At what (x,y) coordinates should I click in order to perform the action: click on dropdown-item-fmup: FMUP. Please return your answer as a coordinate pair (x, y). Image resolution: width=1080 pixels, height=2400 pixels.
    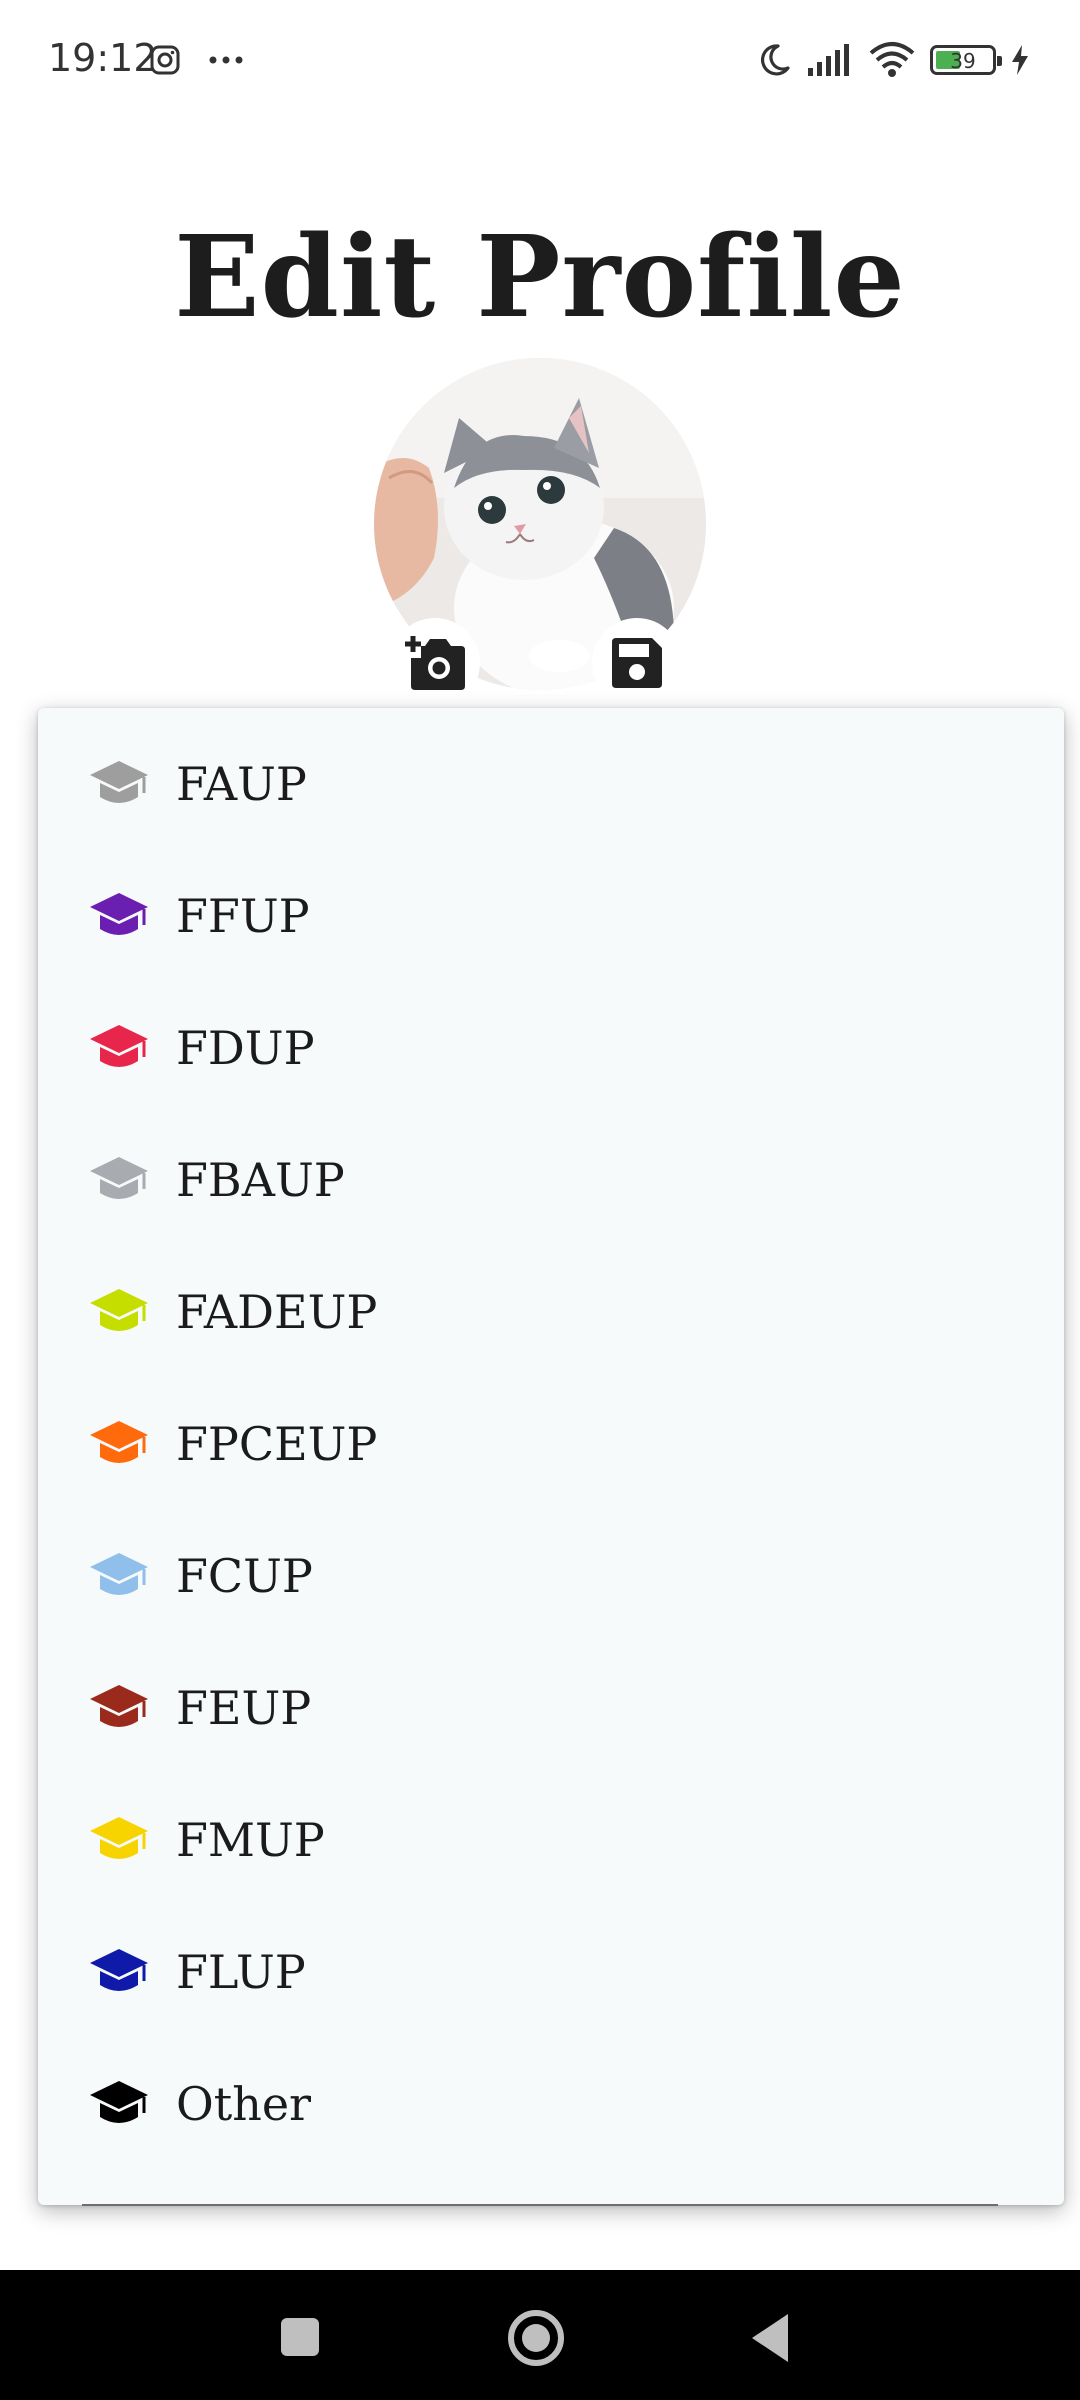
    Looking at the image, I should click on (551, 1840).